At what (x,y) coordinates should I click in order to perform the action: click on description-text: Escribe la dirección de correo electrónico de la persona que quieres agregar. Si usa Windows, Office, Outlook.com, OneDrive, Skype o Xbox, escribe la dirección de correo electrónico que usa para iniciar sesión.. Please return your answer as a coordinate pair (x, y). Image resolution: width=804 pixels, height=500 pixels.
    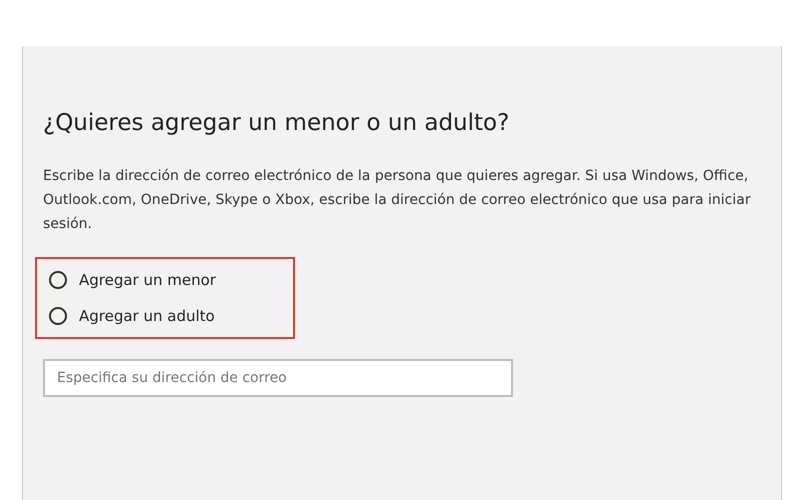
    Looking at the image, I should click on (397, 200).